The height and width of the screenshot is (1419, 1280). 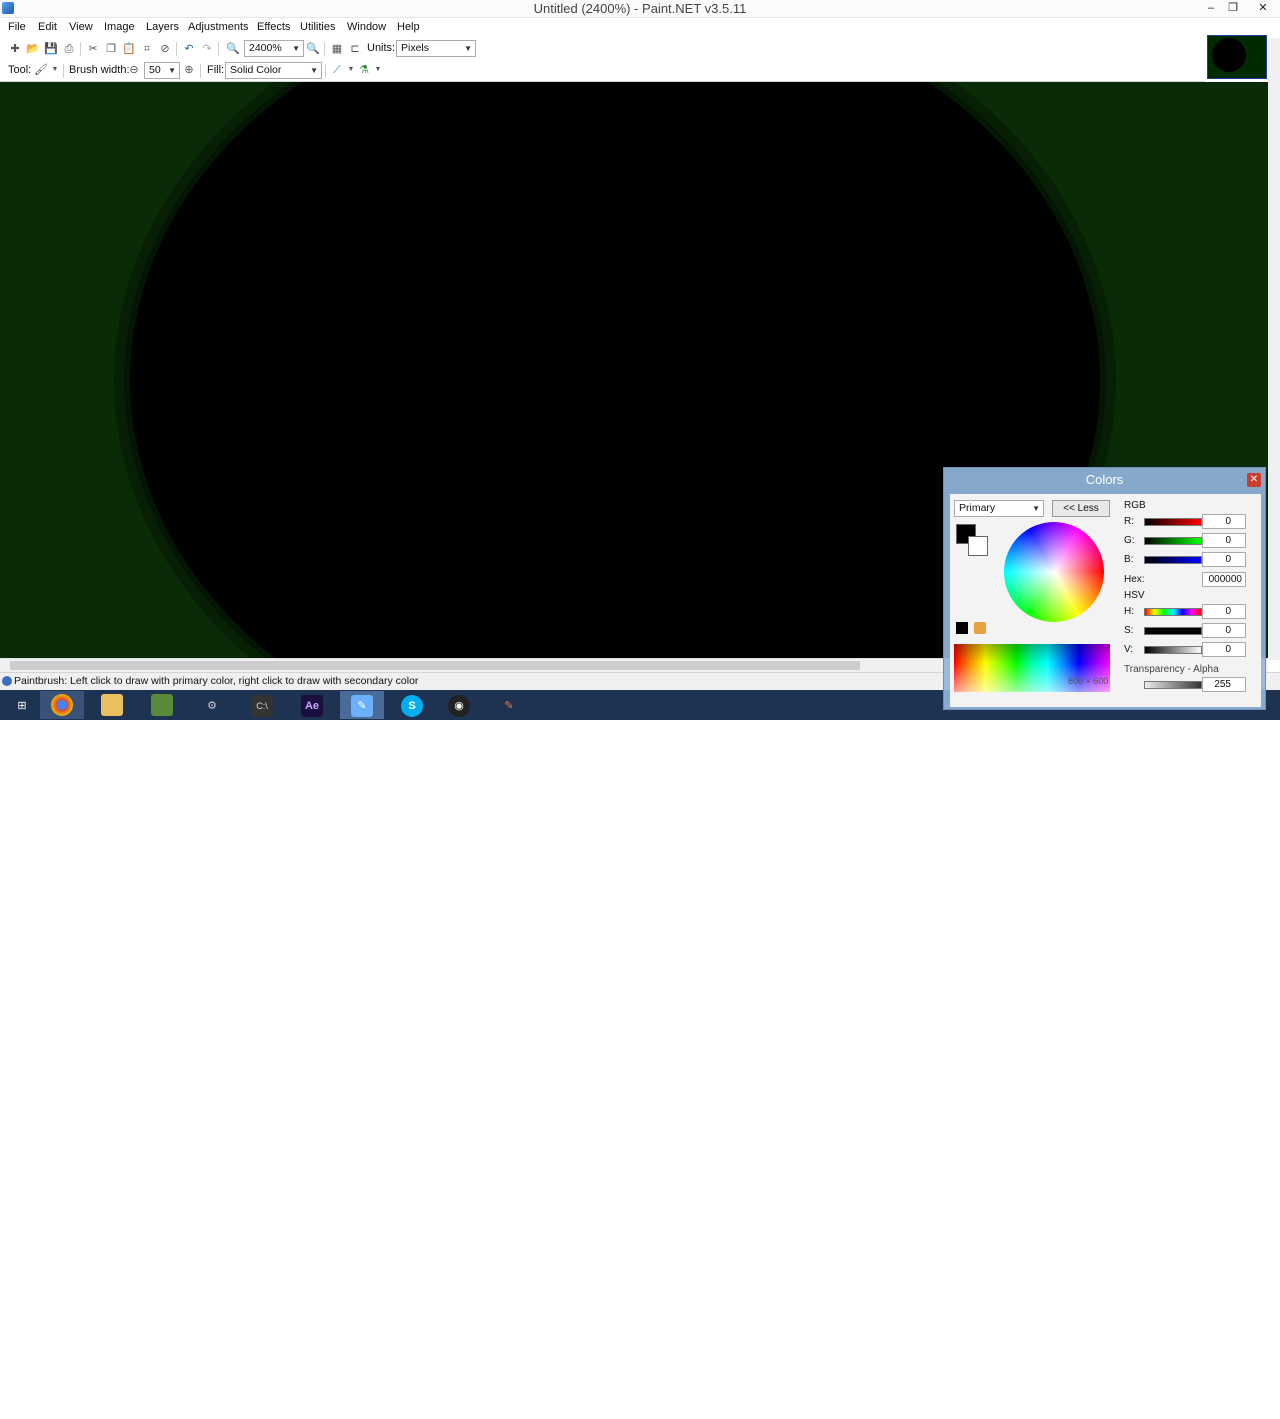 I want to click on fill-label: Fill:, so click(x=216, y=70).